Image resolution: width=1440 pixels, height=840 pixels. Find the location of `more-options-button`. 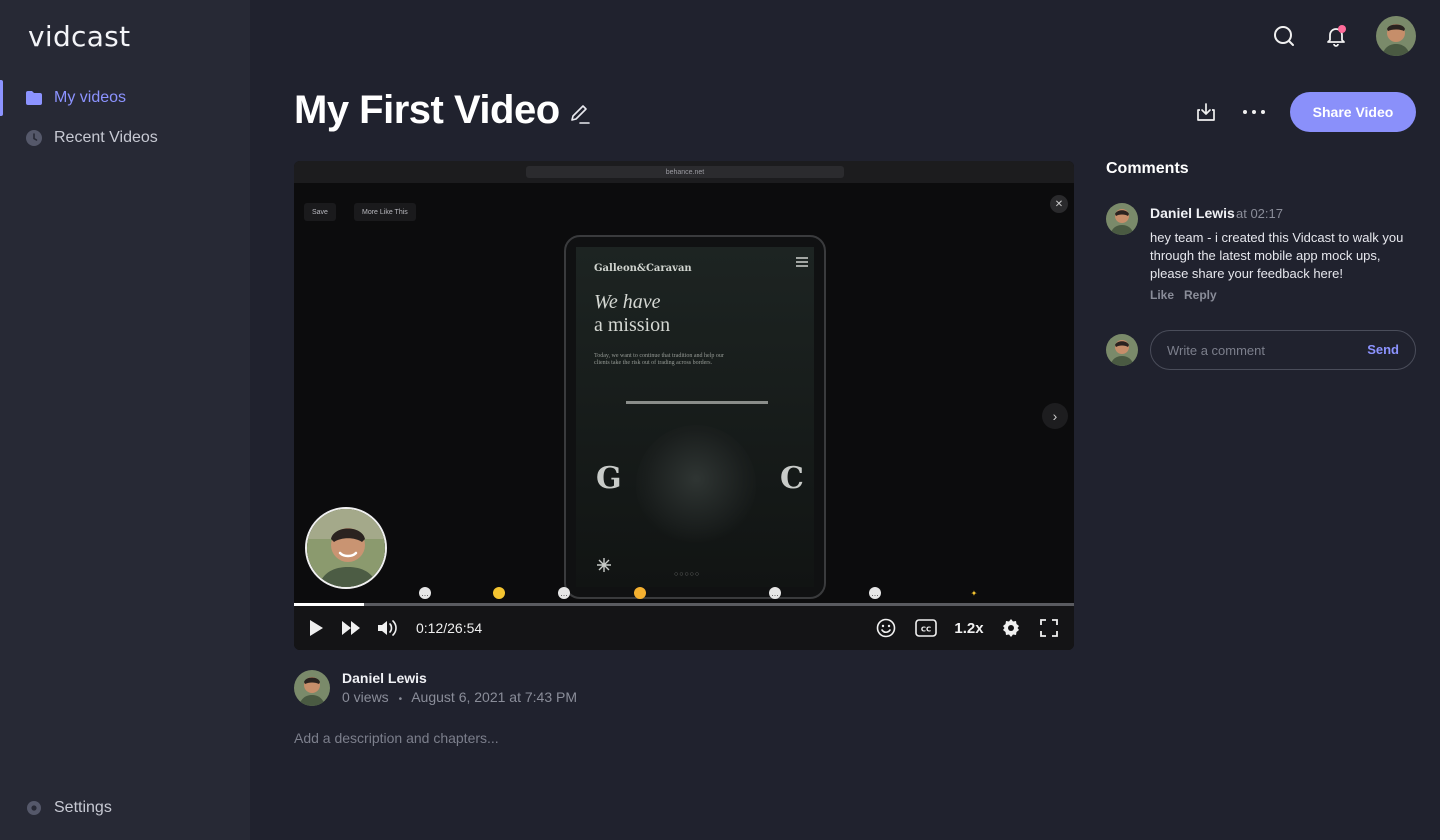

more-options-button is located at coordinates (1254, 112).